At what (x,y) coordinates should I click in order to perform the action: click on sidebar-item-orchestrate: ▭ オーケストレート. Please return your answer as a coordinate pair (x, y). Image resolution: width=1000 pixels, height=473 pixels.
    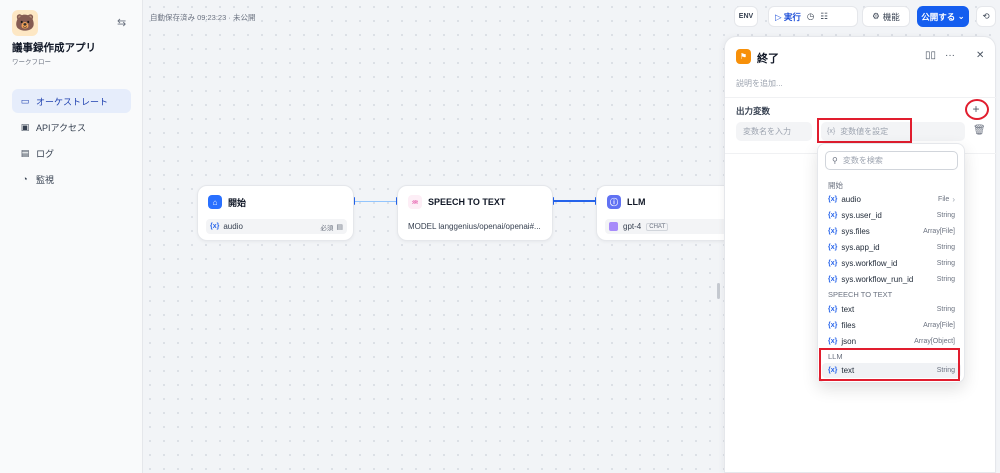
    Looking at the image, I should click on (71, 101).